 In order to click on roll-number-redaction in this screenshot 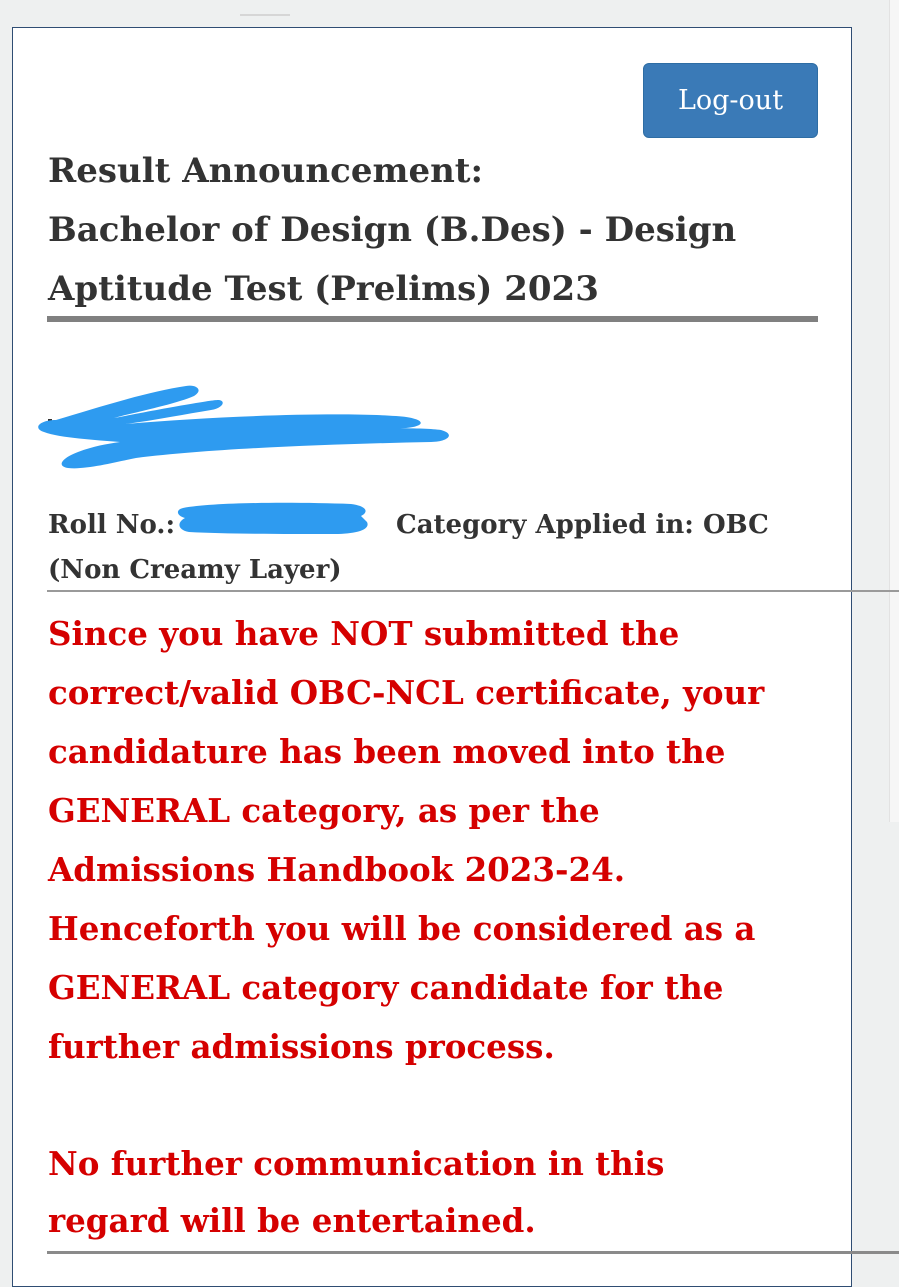, I will do `click(272, 518)`.